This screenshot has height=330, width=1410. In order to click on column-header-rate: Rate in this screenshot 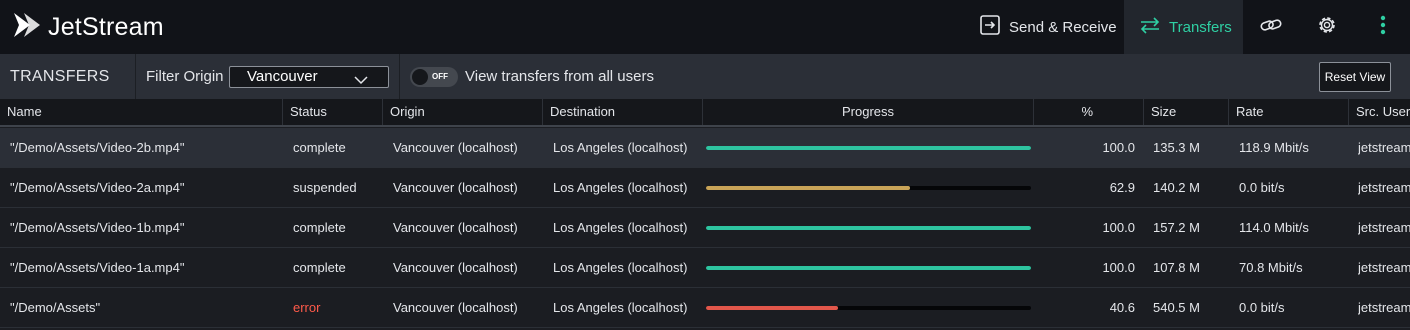, I will do `click(1289, 112)`.